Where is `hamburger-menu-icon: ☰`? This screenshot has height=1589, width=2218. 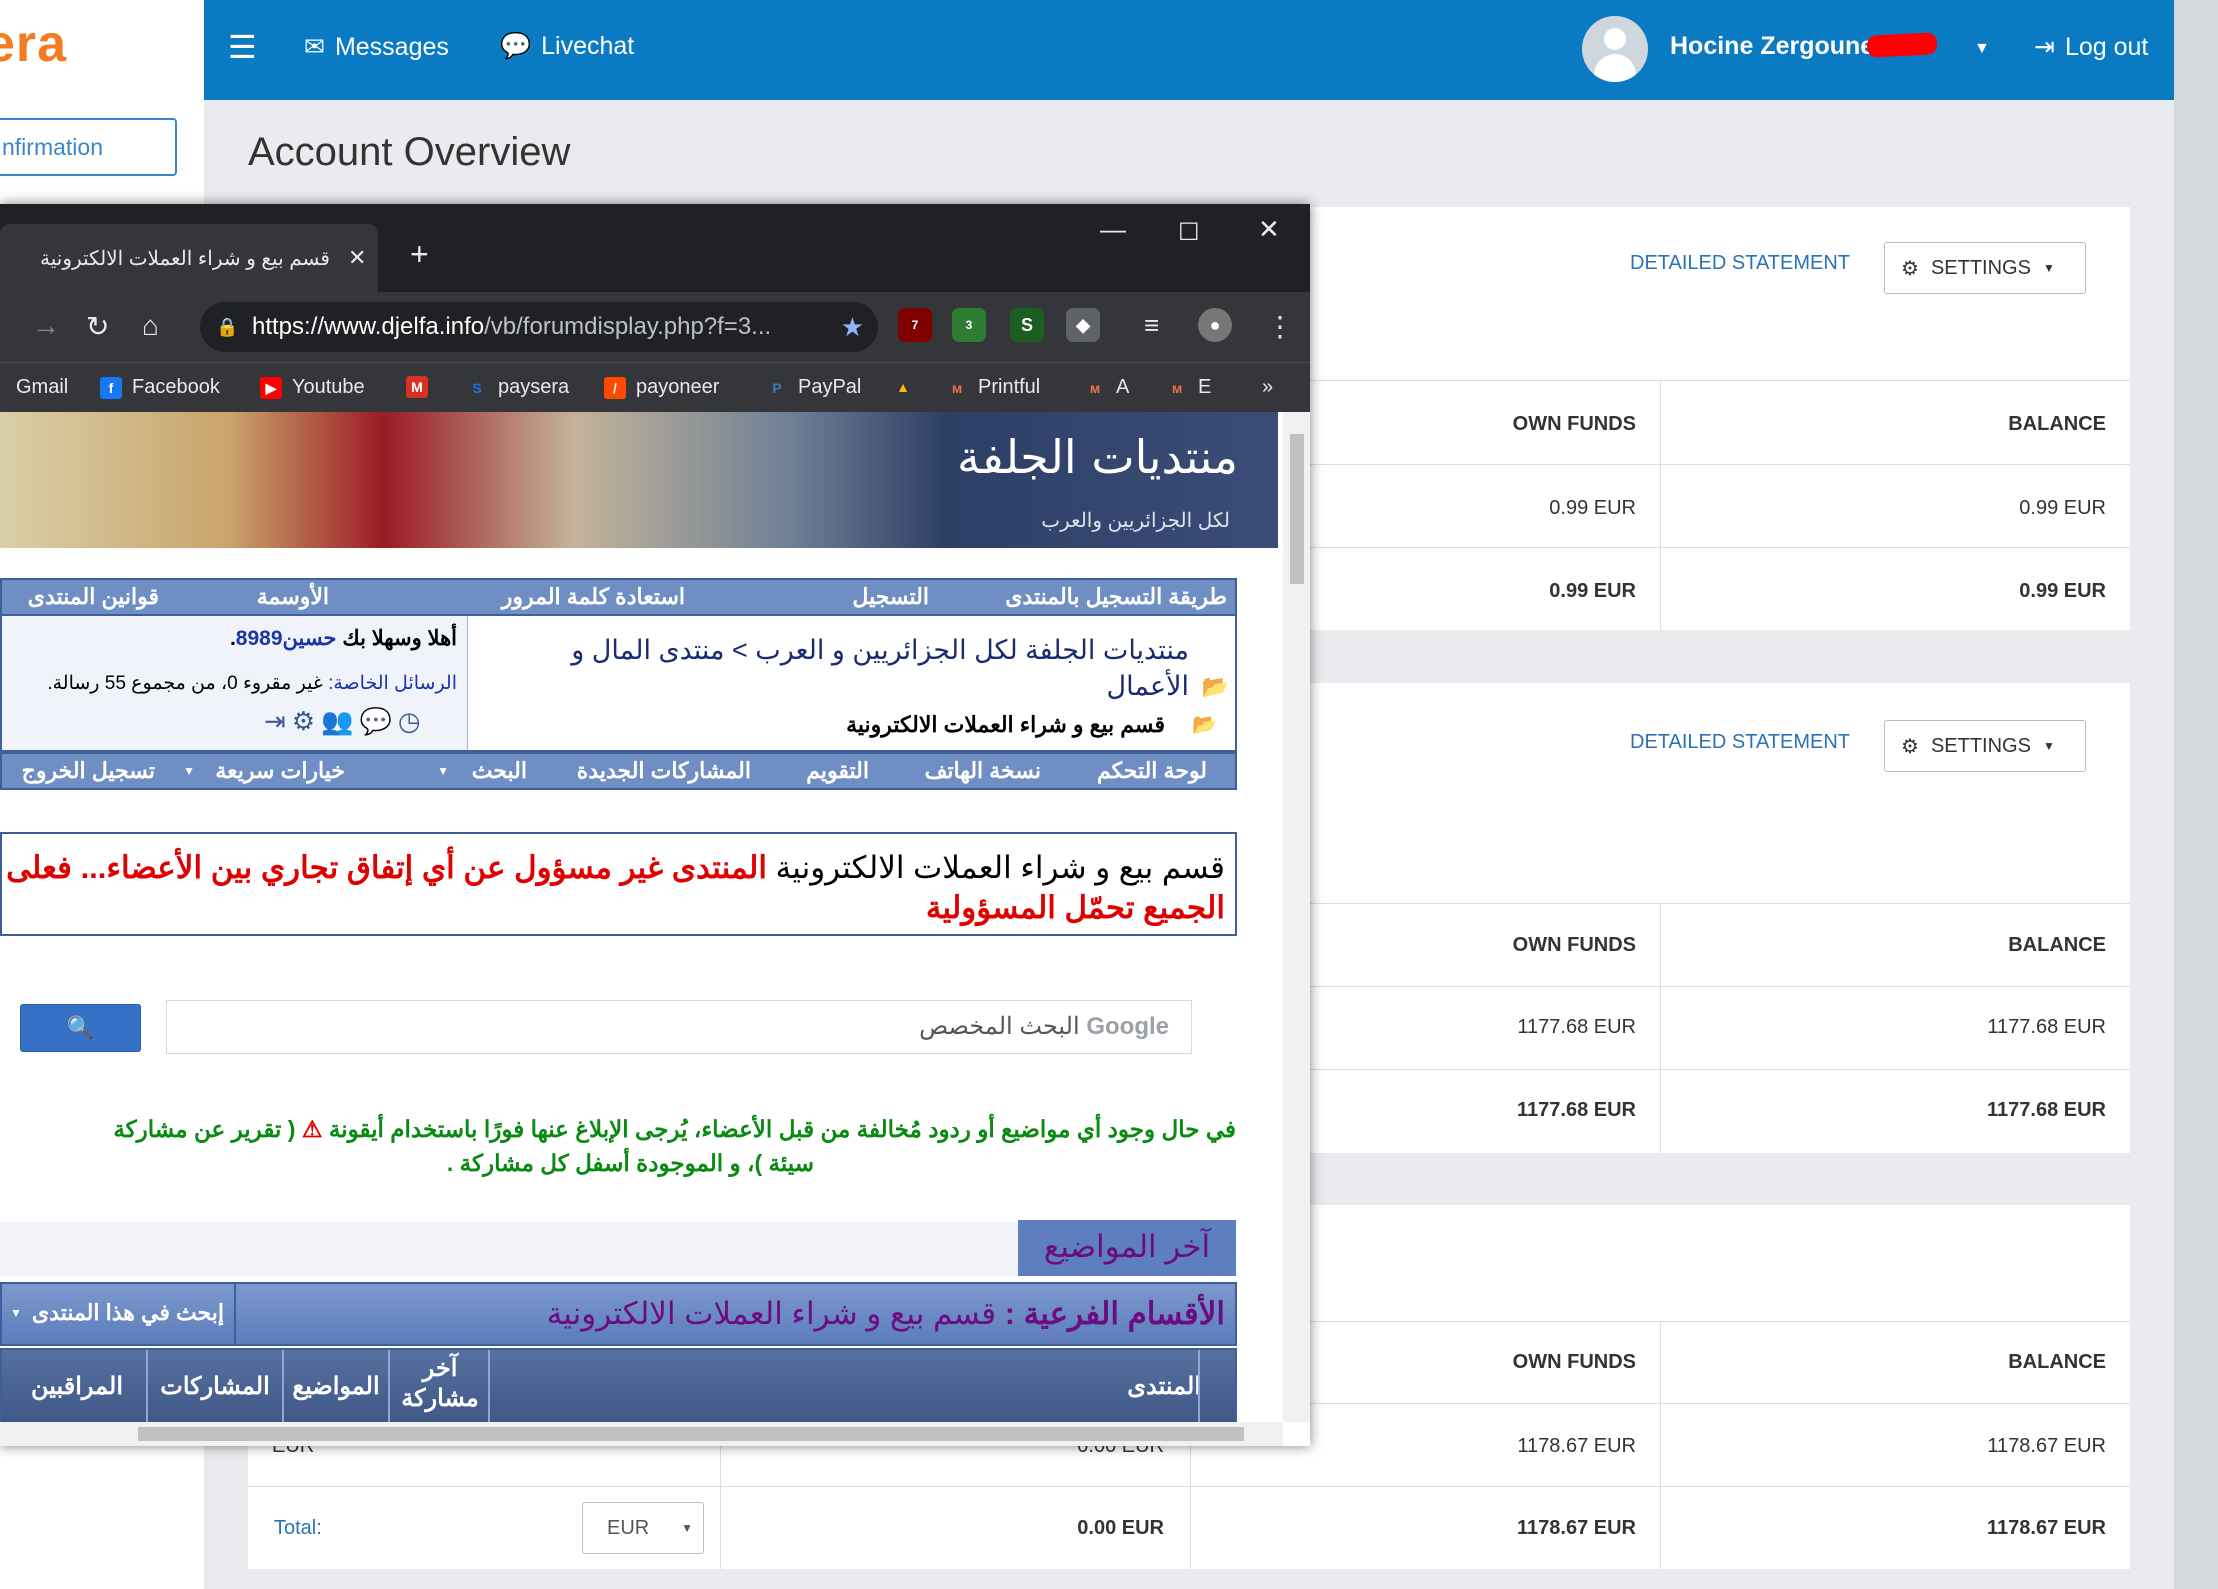 hamburger-menu-icon: ☰ is located at coordinates (242, 47).